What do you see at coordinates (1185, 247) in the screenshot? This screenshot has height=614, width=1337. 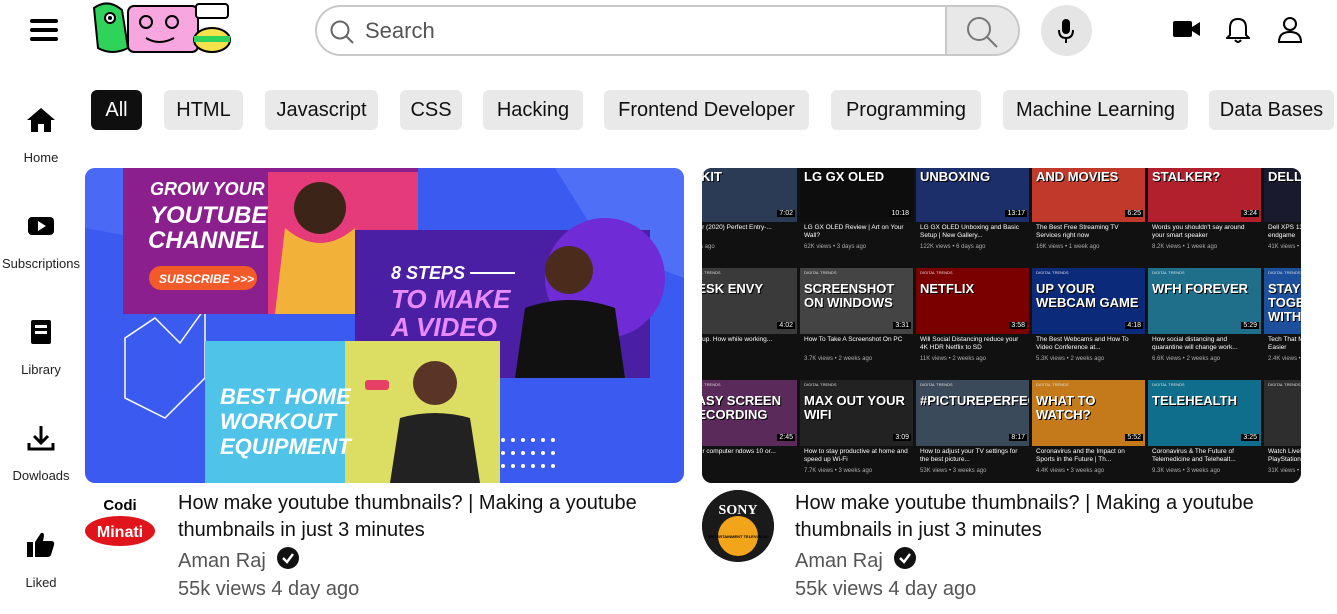 I see `grid-tile-meta: 8.2K views • 1 week ago` at bounding box center [1185, 247].